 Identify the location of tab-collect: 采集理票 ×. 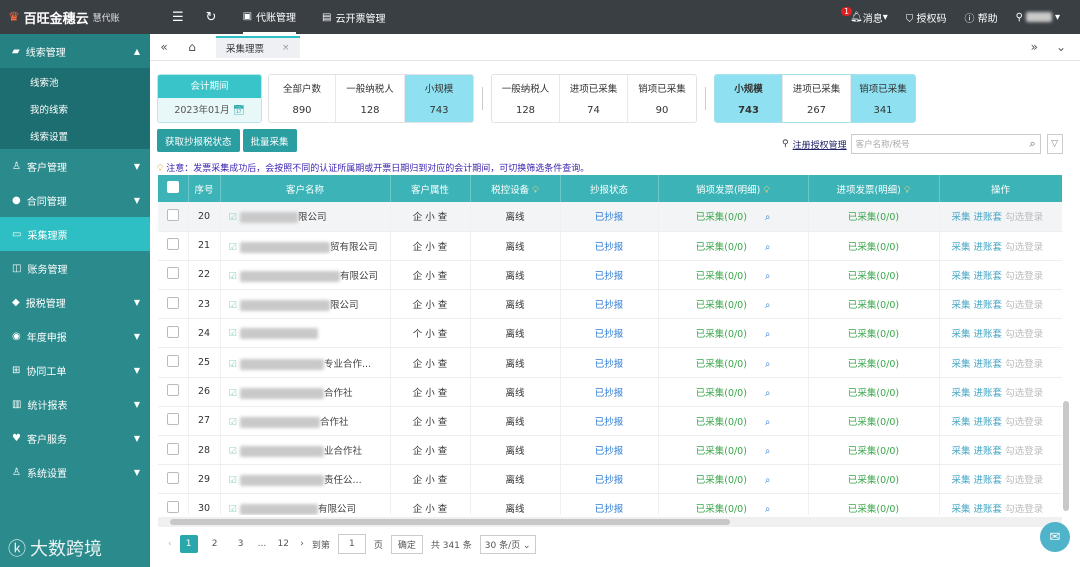
(258, 47).